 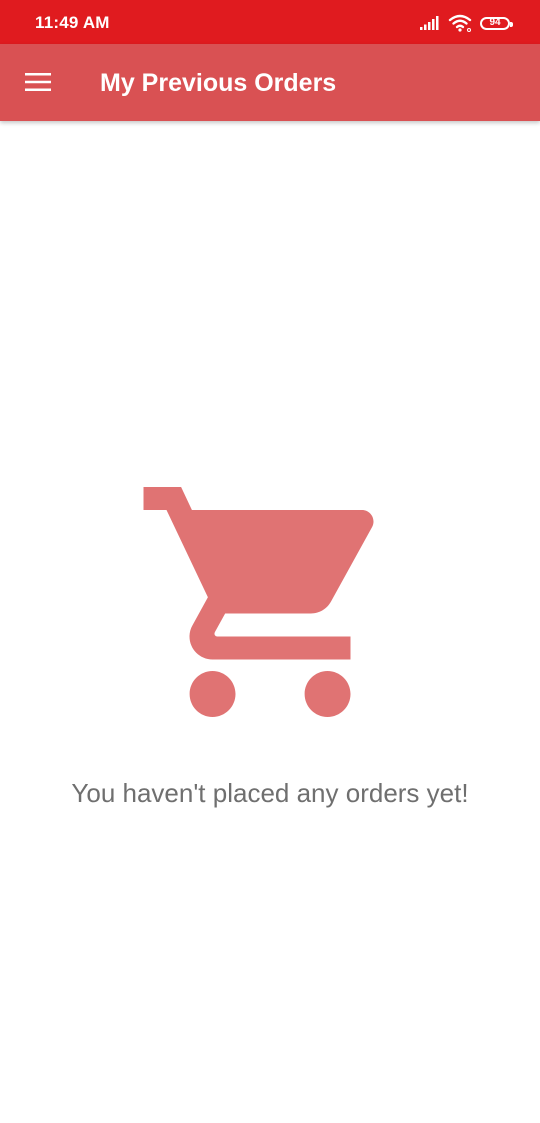 What do you see at coordinates (258, 602) in the screenshot?
I see `shopping-cart-icon` at bounding box center [258, 602].